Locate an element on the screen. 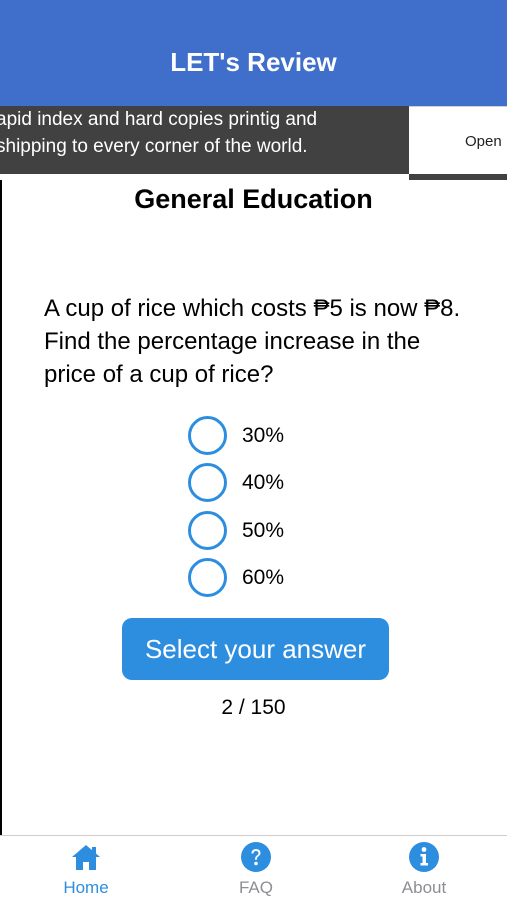 Image resolution: width=507 pixels, height=900 pixels. tab-label: Home is located at coordinates (86, 887).